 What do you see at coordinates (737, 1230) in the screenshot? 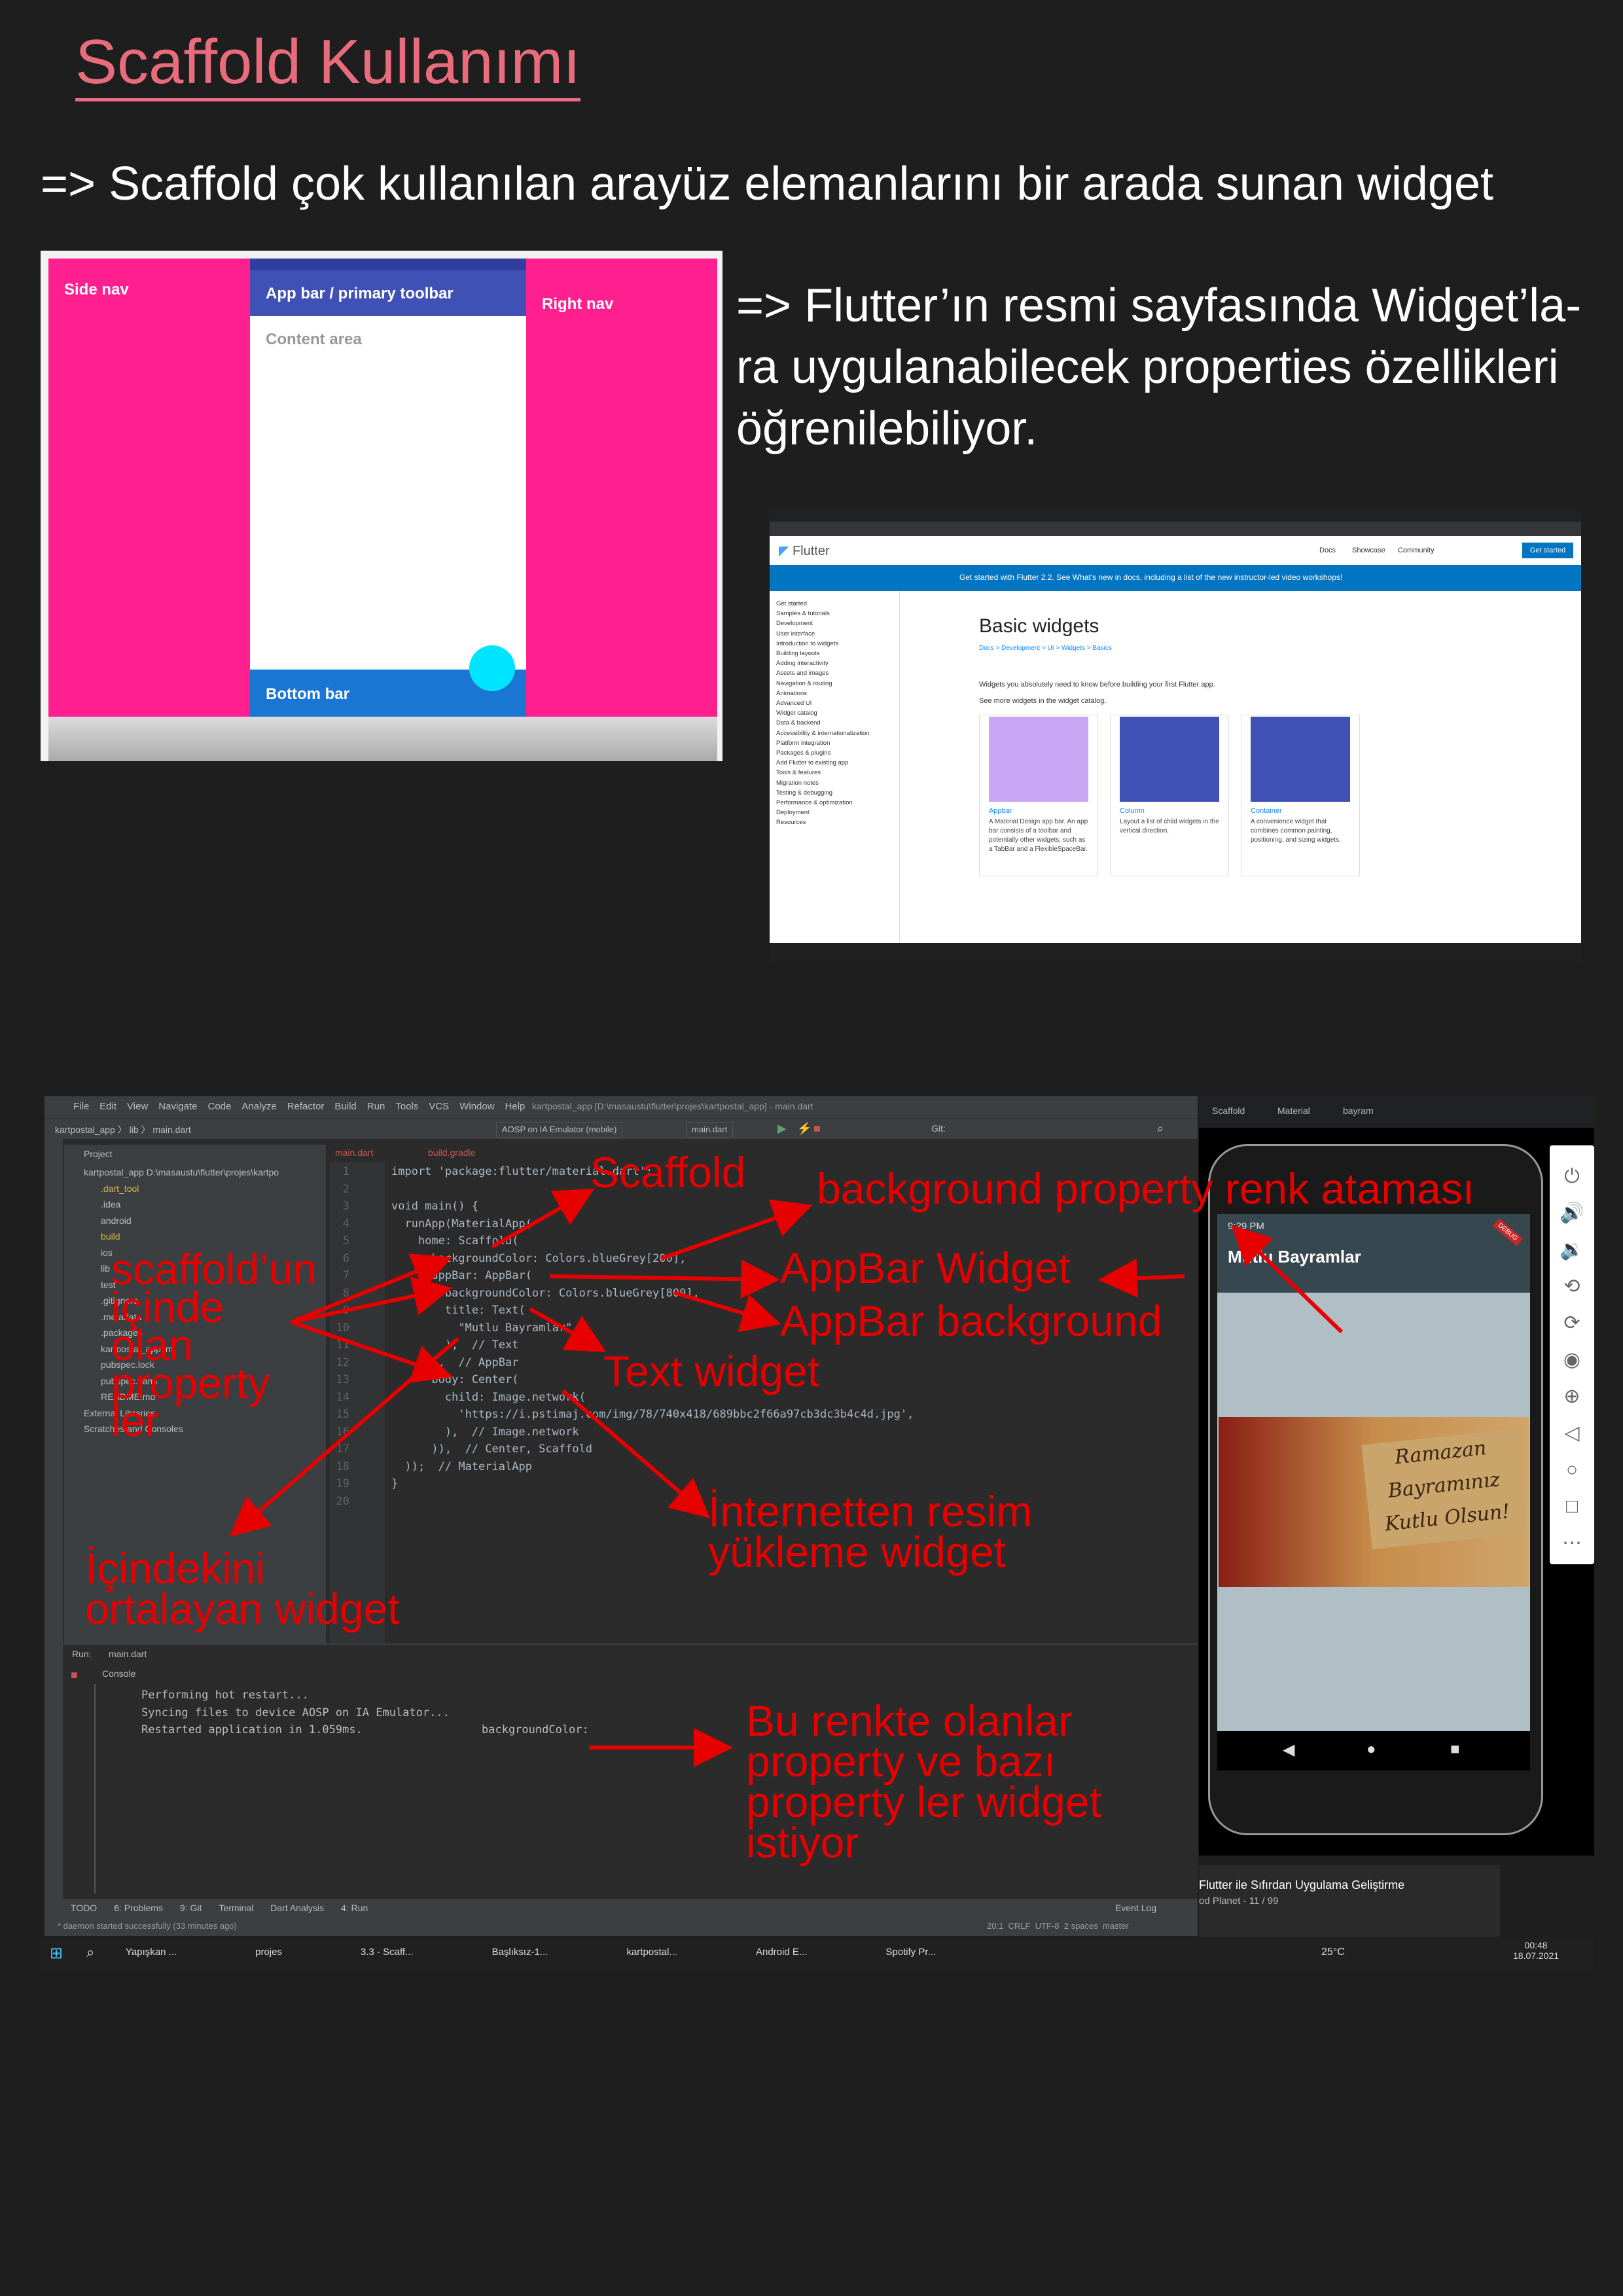
I see `arrow-bg-property` at bounding box center [737, 1230].